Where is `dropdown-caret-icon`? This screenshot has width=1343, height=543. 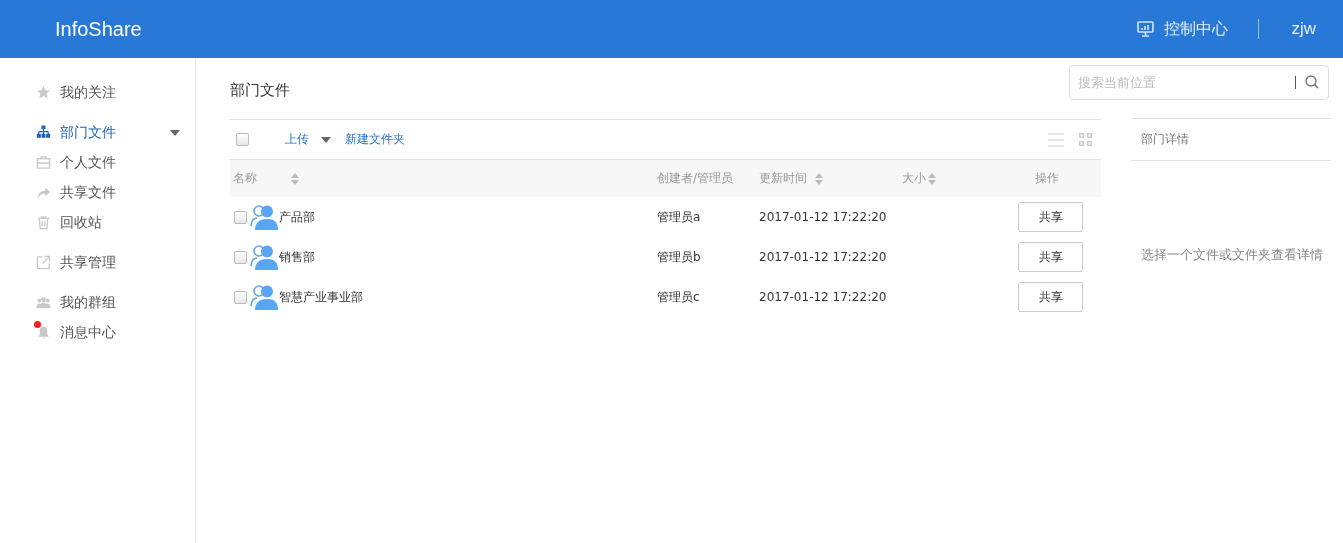 dropdown-caret-icon is located at coordinates (326, 139).